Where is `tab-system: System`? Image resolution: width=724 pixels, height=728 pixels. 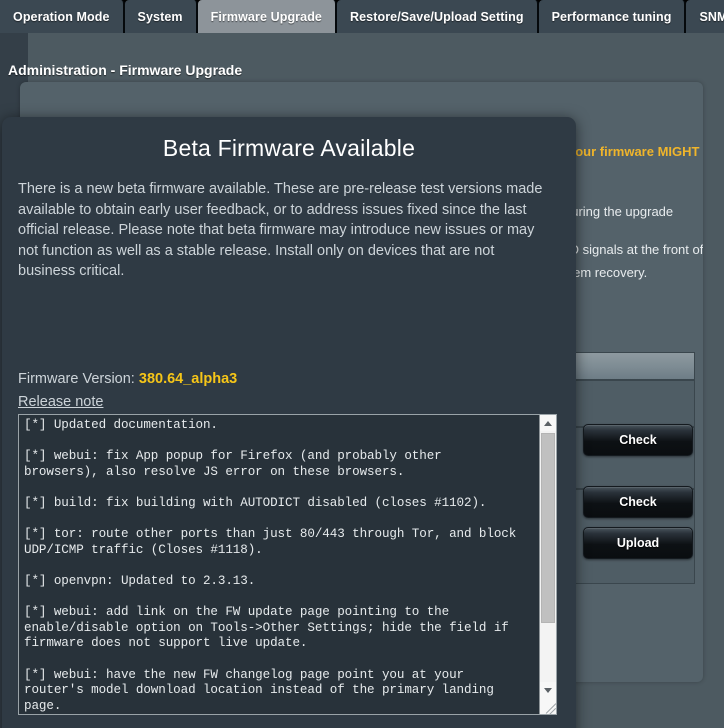 tab-system: System is located at coordinates (161, 16).